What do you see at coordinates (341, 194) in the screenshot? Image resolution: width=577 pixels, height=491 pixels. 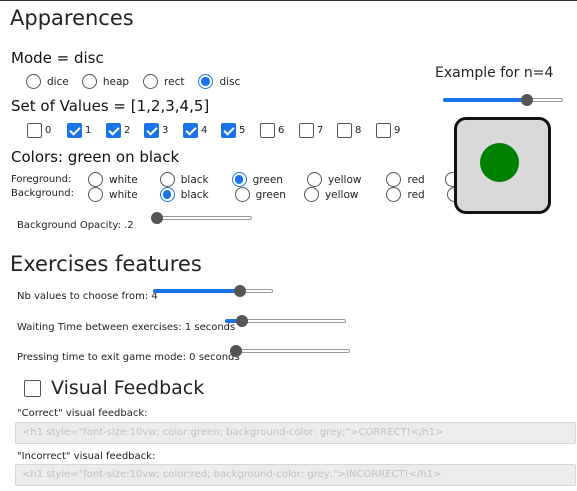 I see `background-option-label: yellow` at bounding box center [341, 194].